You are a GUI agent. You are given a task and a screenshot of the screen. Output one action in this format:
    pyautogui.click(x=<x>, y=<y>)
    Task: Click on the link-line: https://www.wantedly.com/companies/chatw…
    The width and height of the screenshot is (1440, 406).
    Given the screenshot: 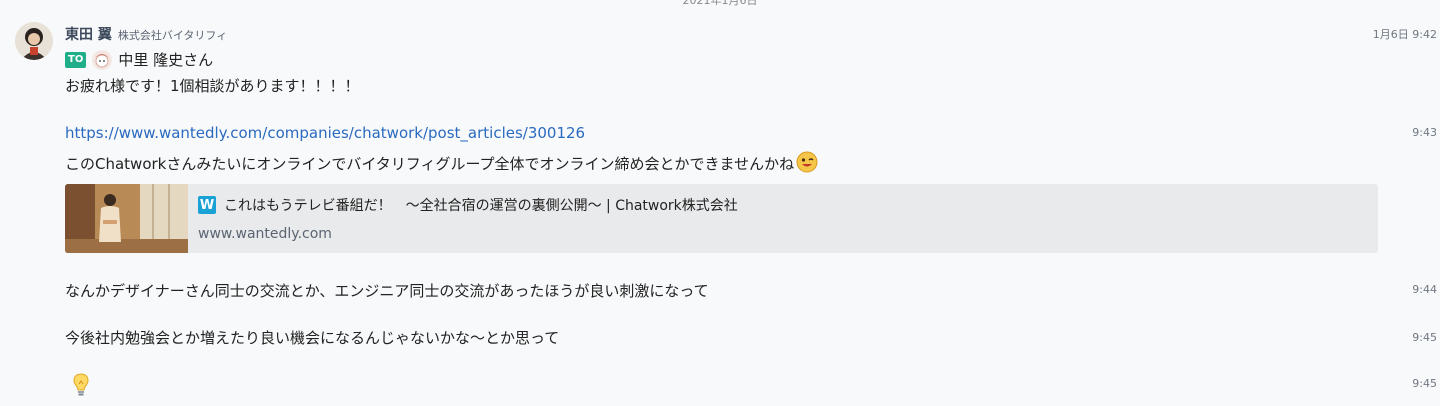 What is the action you would take?
    pyautogui.click(x=325, y=133)
    